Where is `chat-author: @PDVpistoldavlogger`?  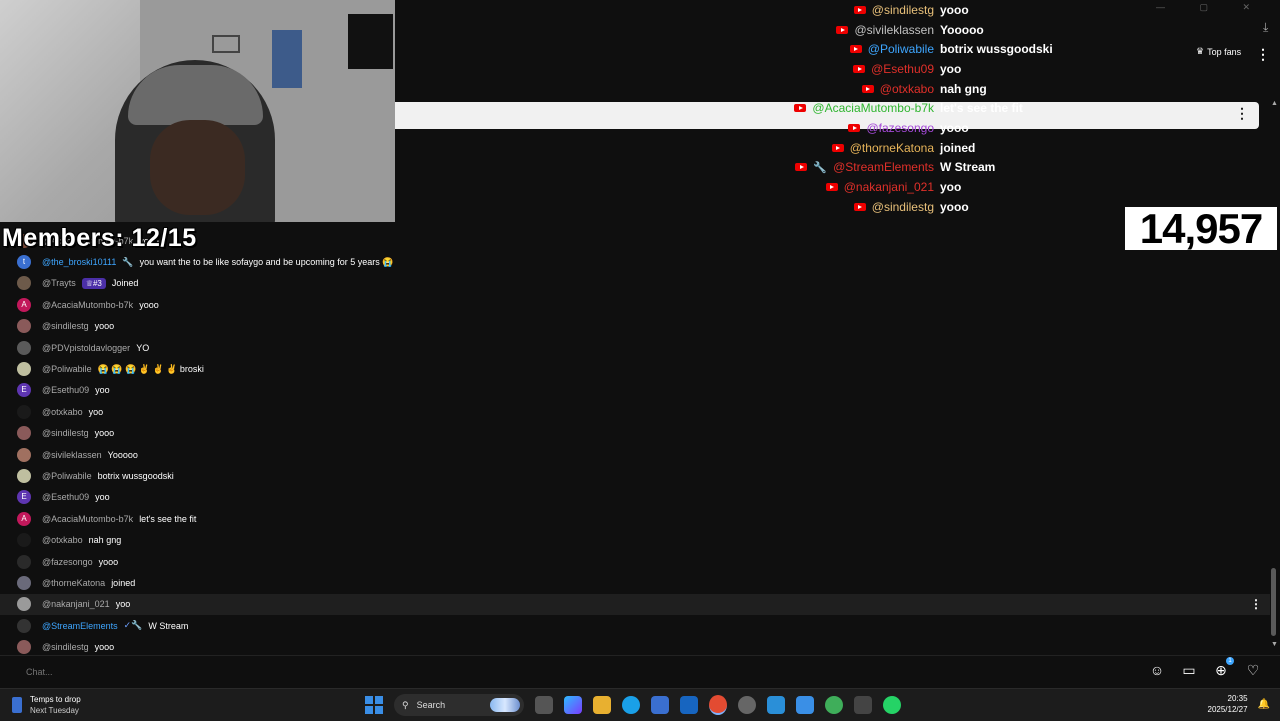
chat-author: @PDVpistoldavlogger is located at coordinates (86, 348).